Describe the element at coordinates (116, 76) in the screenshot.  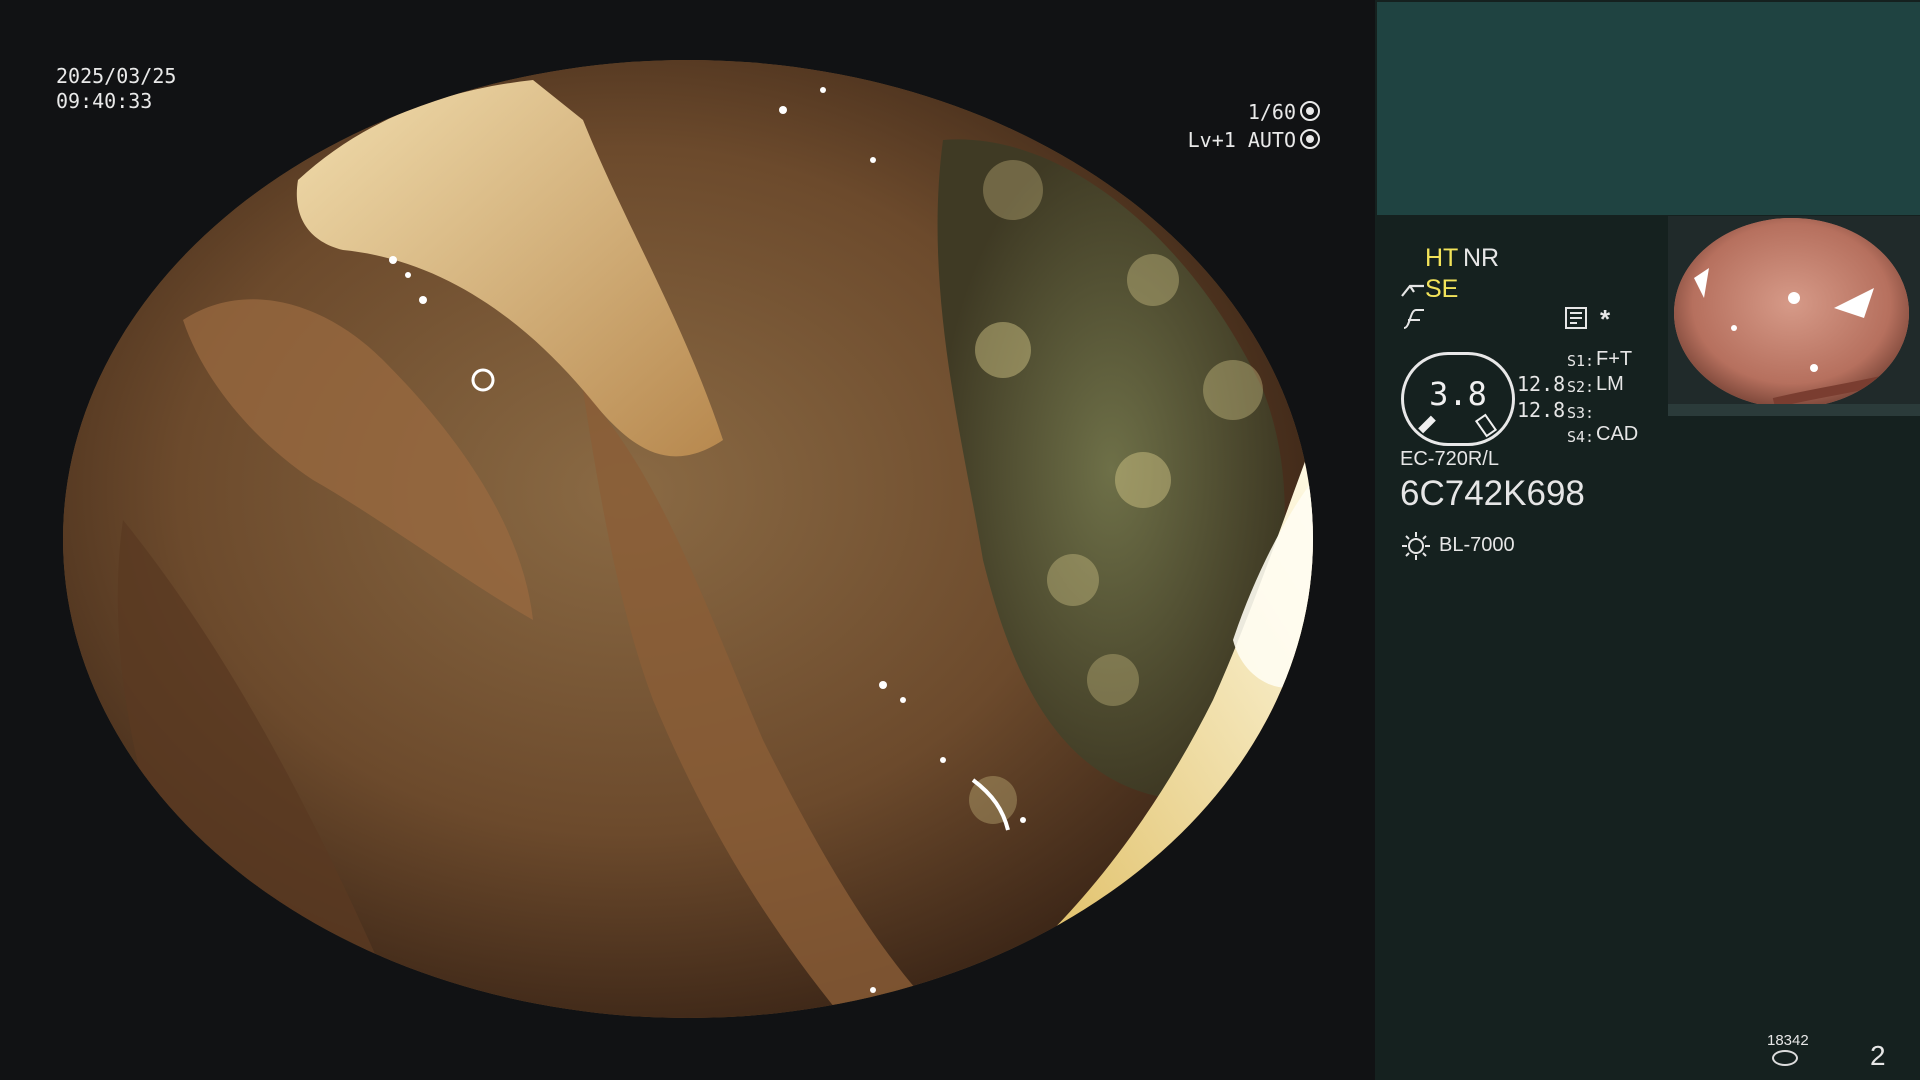
I see `date-readout: 2025/03/25` at that location.